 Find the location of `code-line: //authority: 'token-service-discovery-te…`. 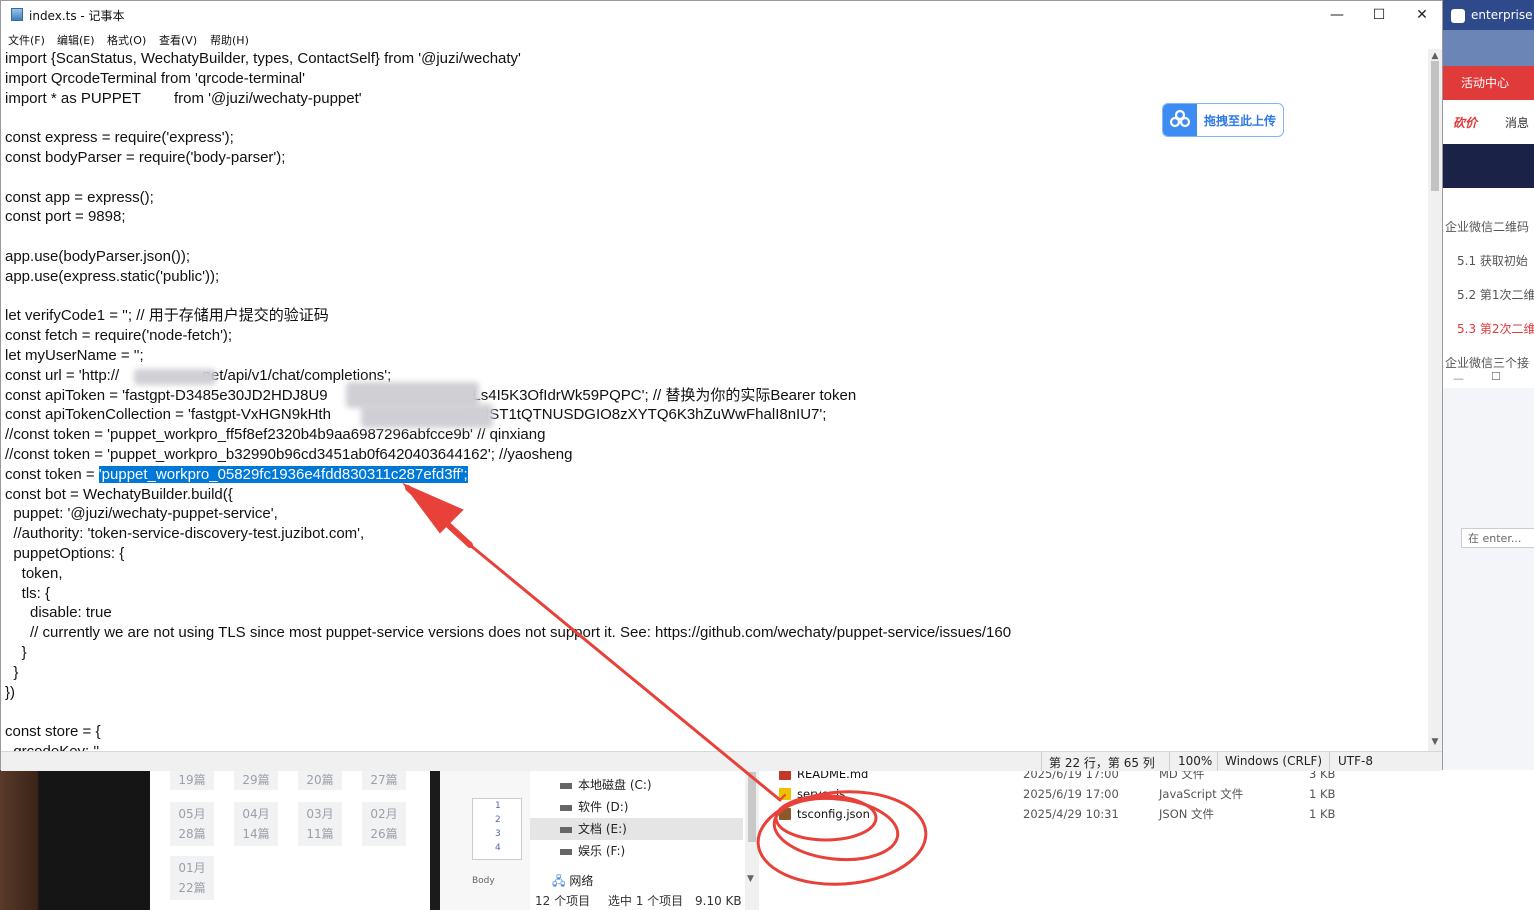

code-line: //authority: 'token-service-discovery-te… is located at coordinates (185, 534).